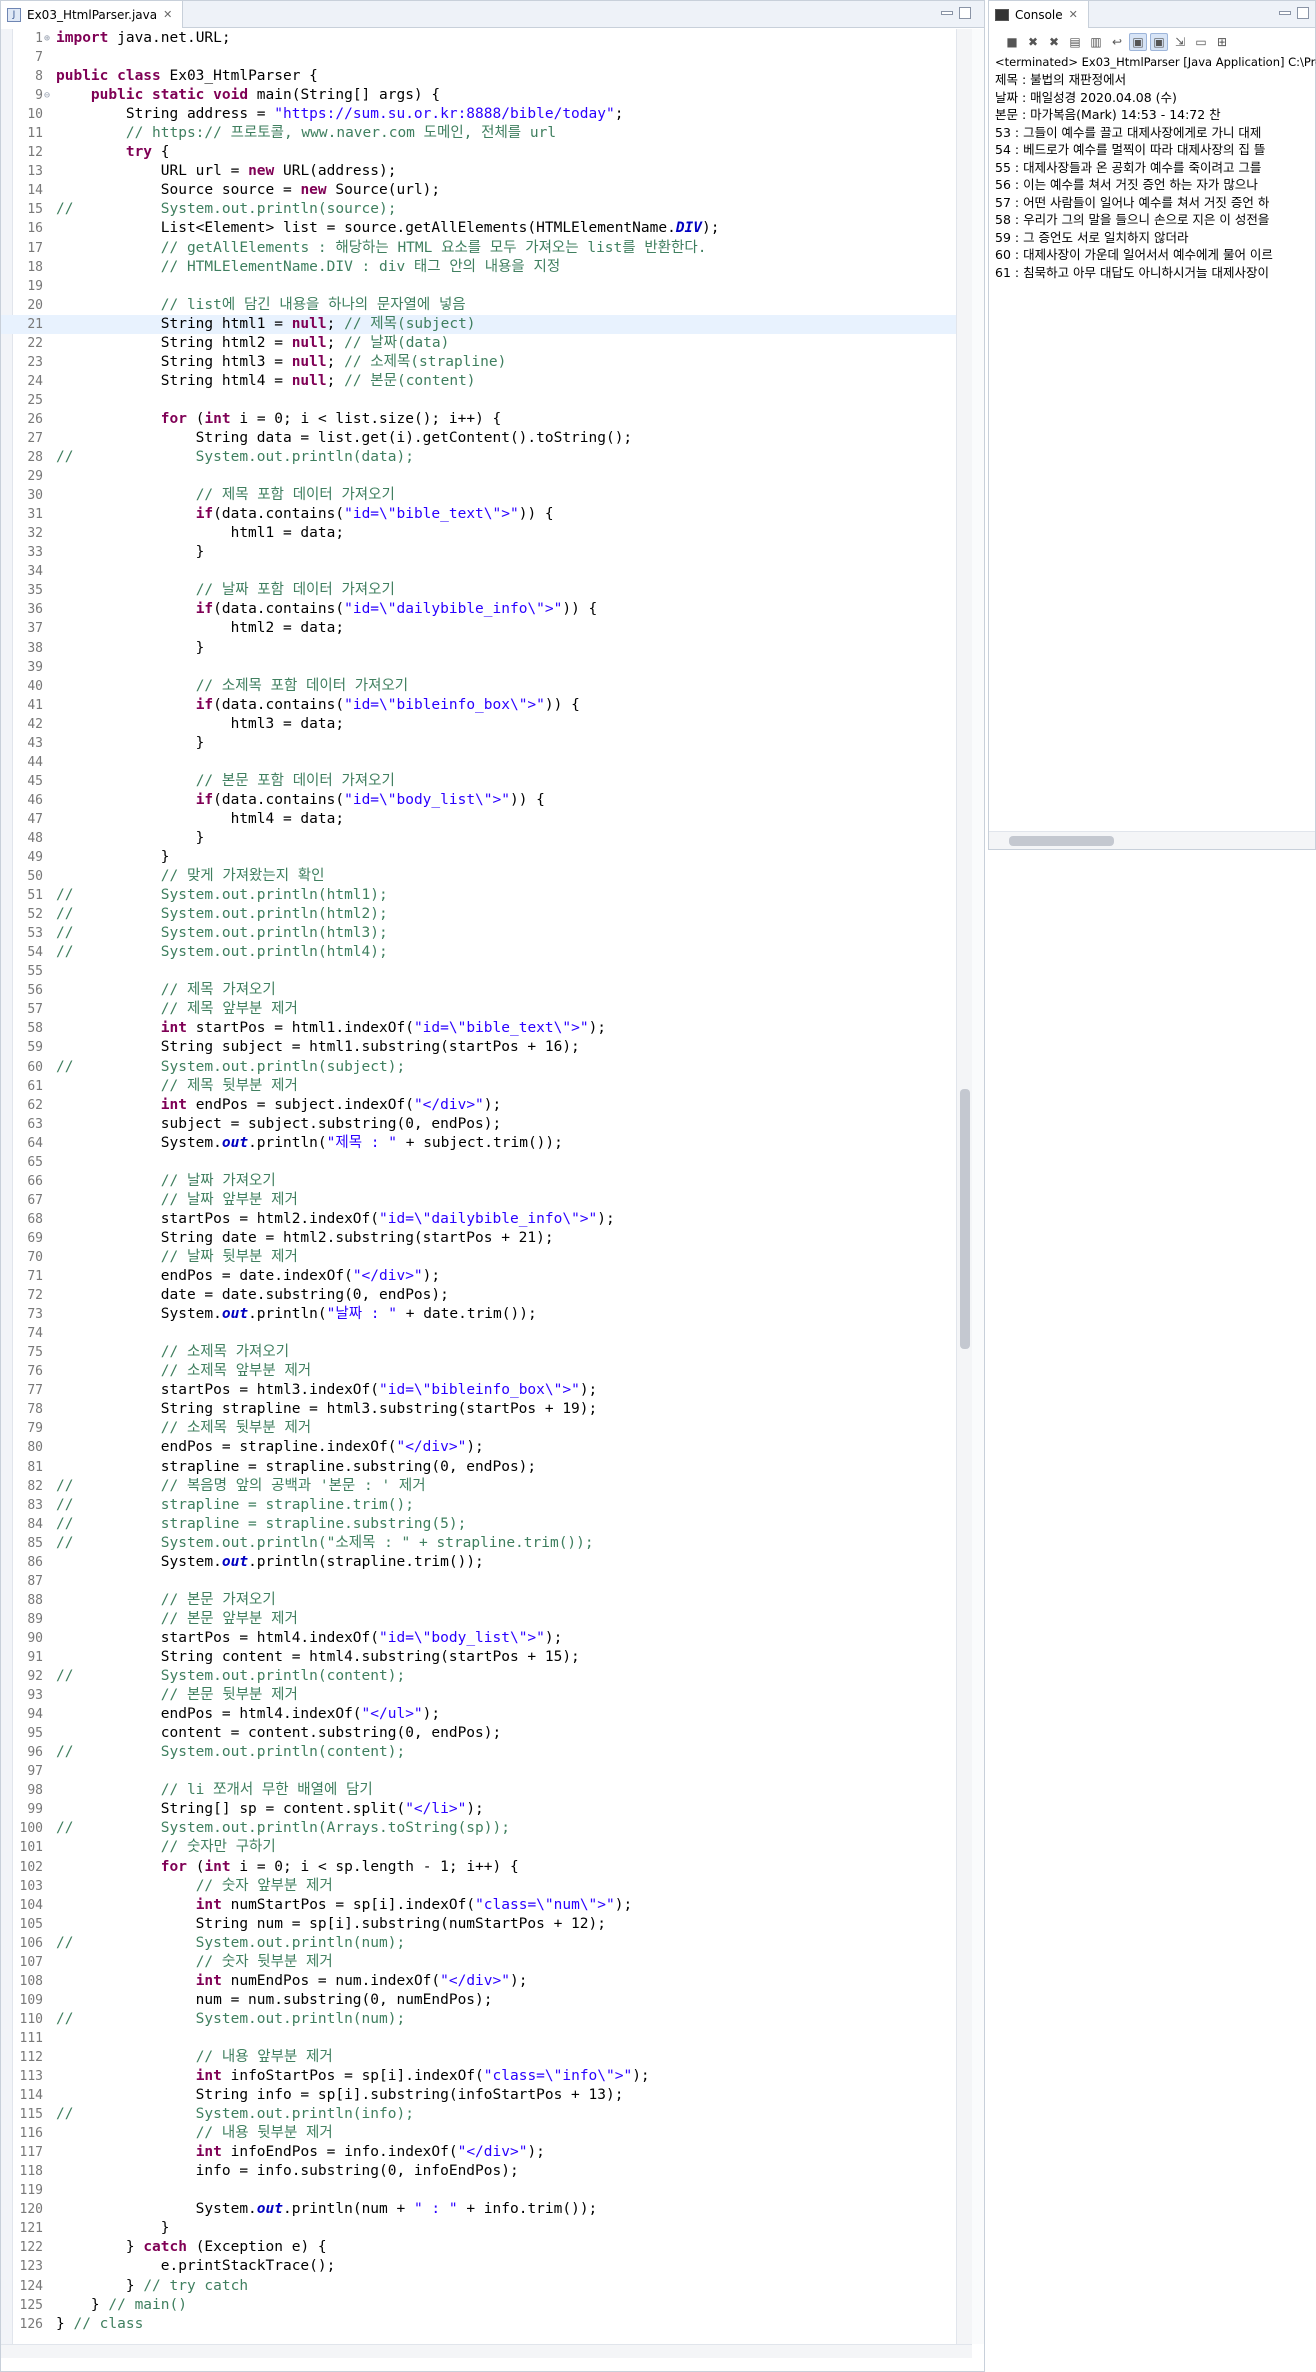  I want to click on code-line: 109 num = num.substring(0, numEndPos);, so click(478, 2000).